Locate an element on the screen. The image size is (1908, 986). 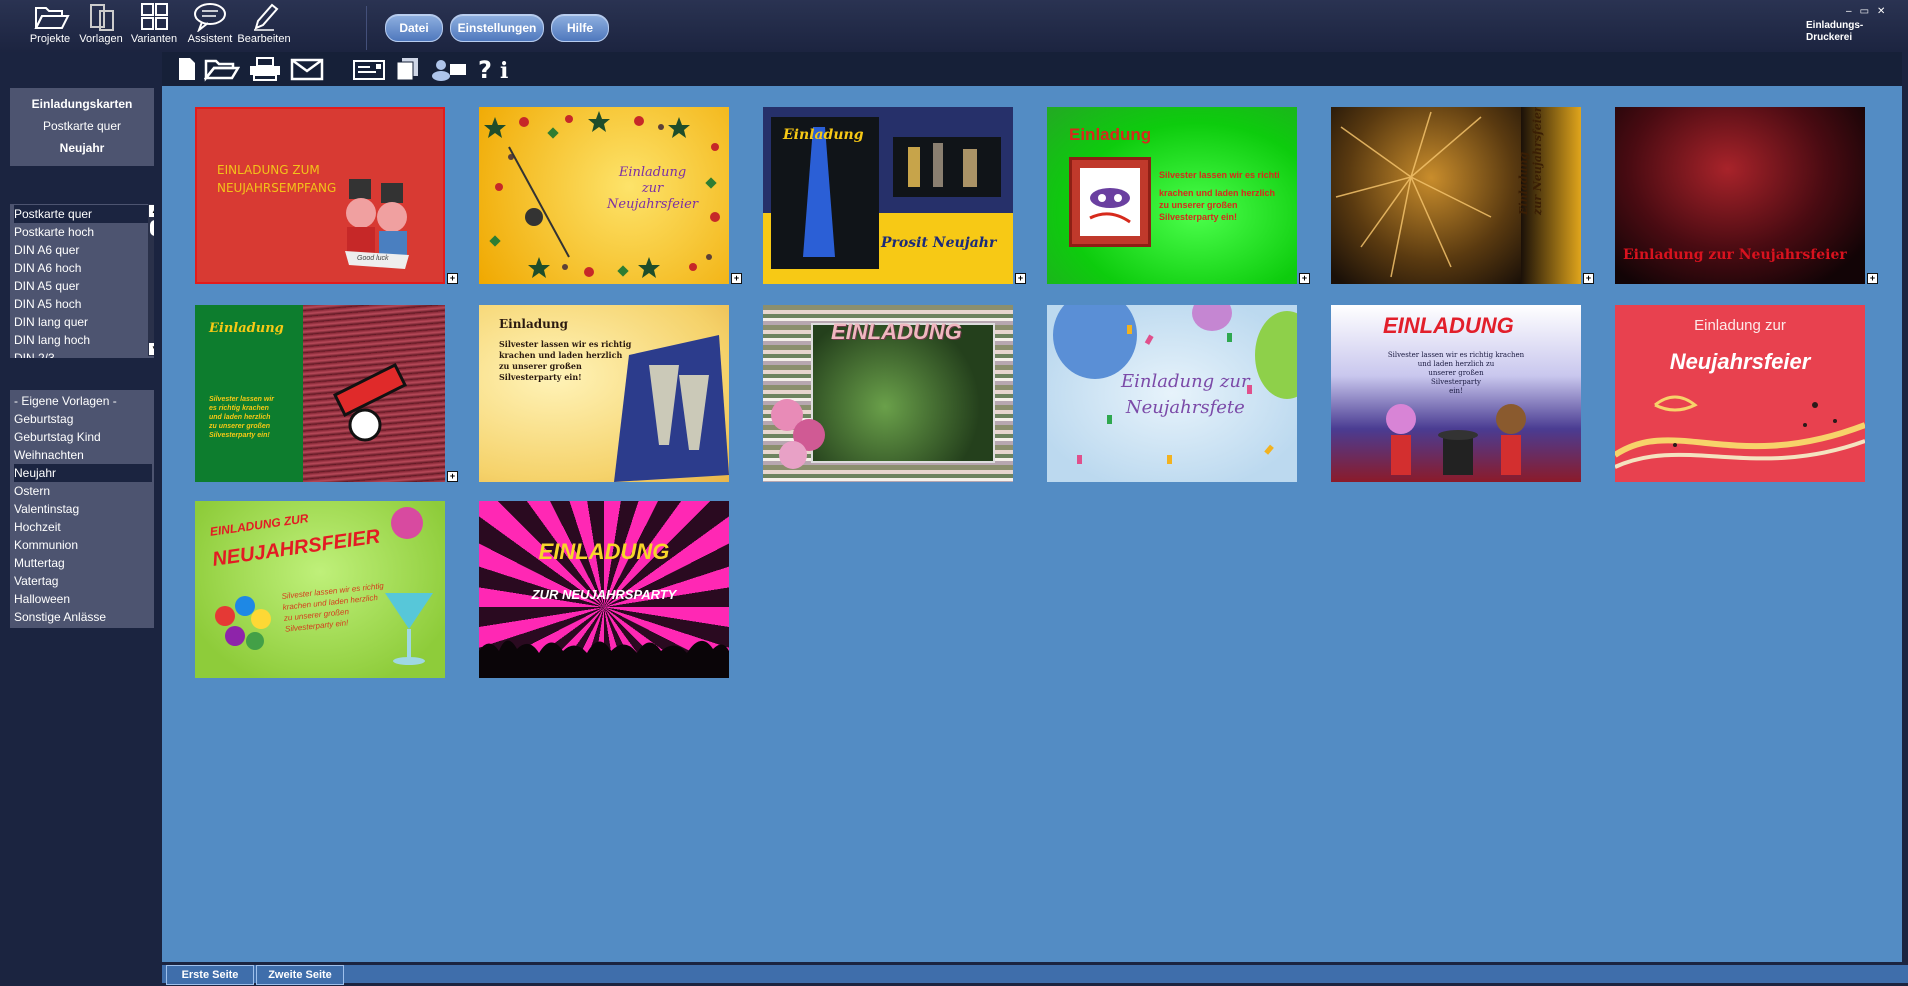
menu-einstellungen: Einstellungen is located at coordinates (497, 28).